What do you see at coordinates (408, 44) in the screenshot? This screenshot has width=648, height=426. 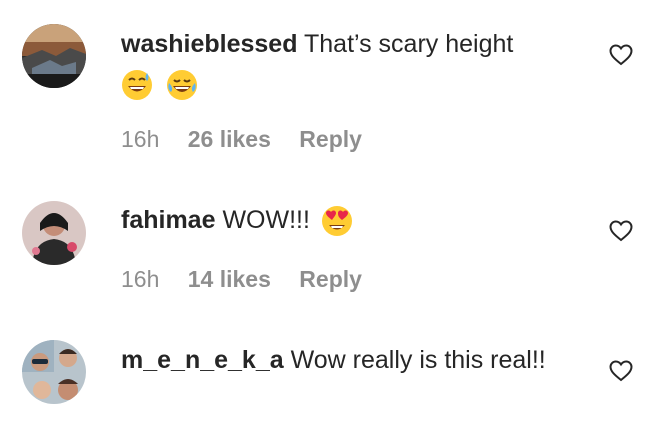 I see `comment-text: That’s scary height` at bounding box center [408, 44].